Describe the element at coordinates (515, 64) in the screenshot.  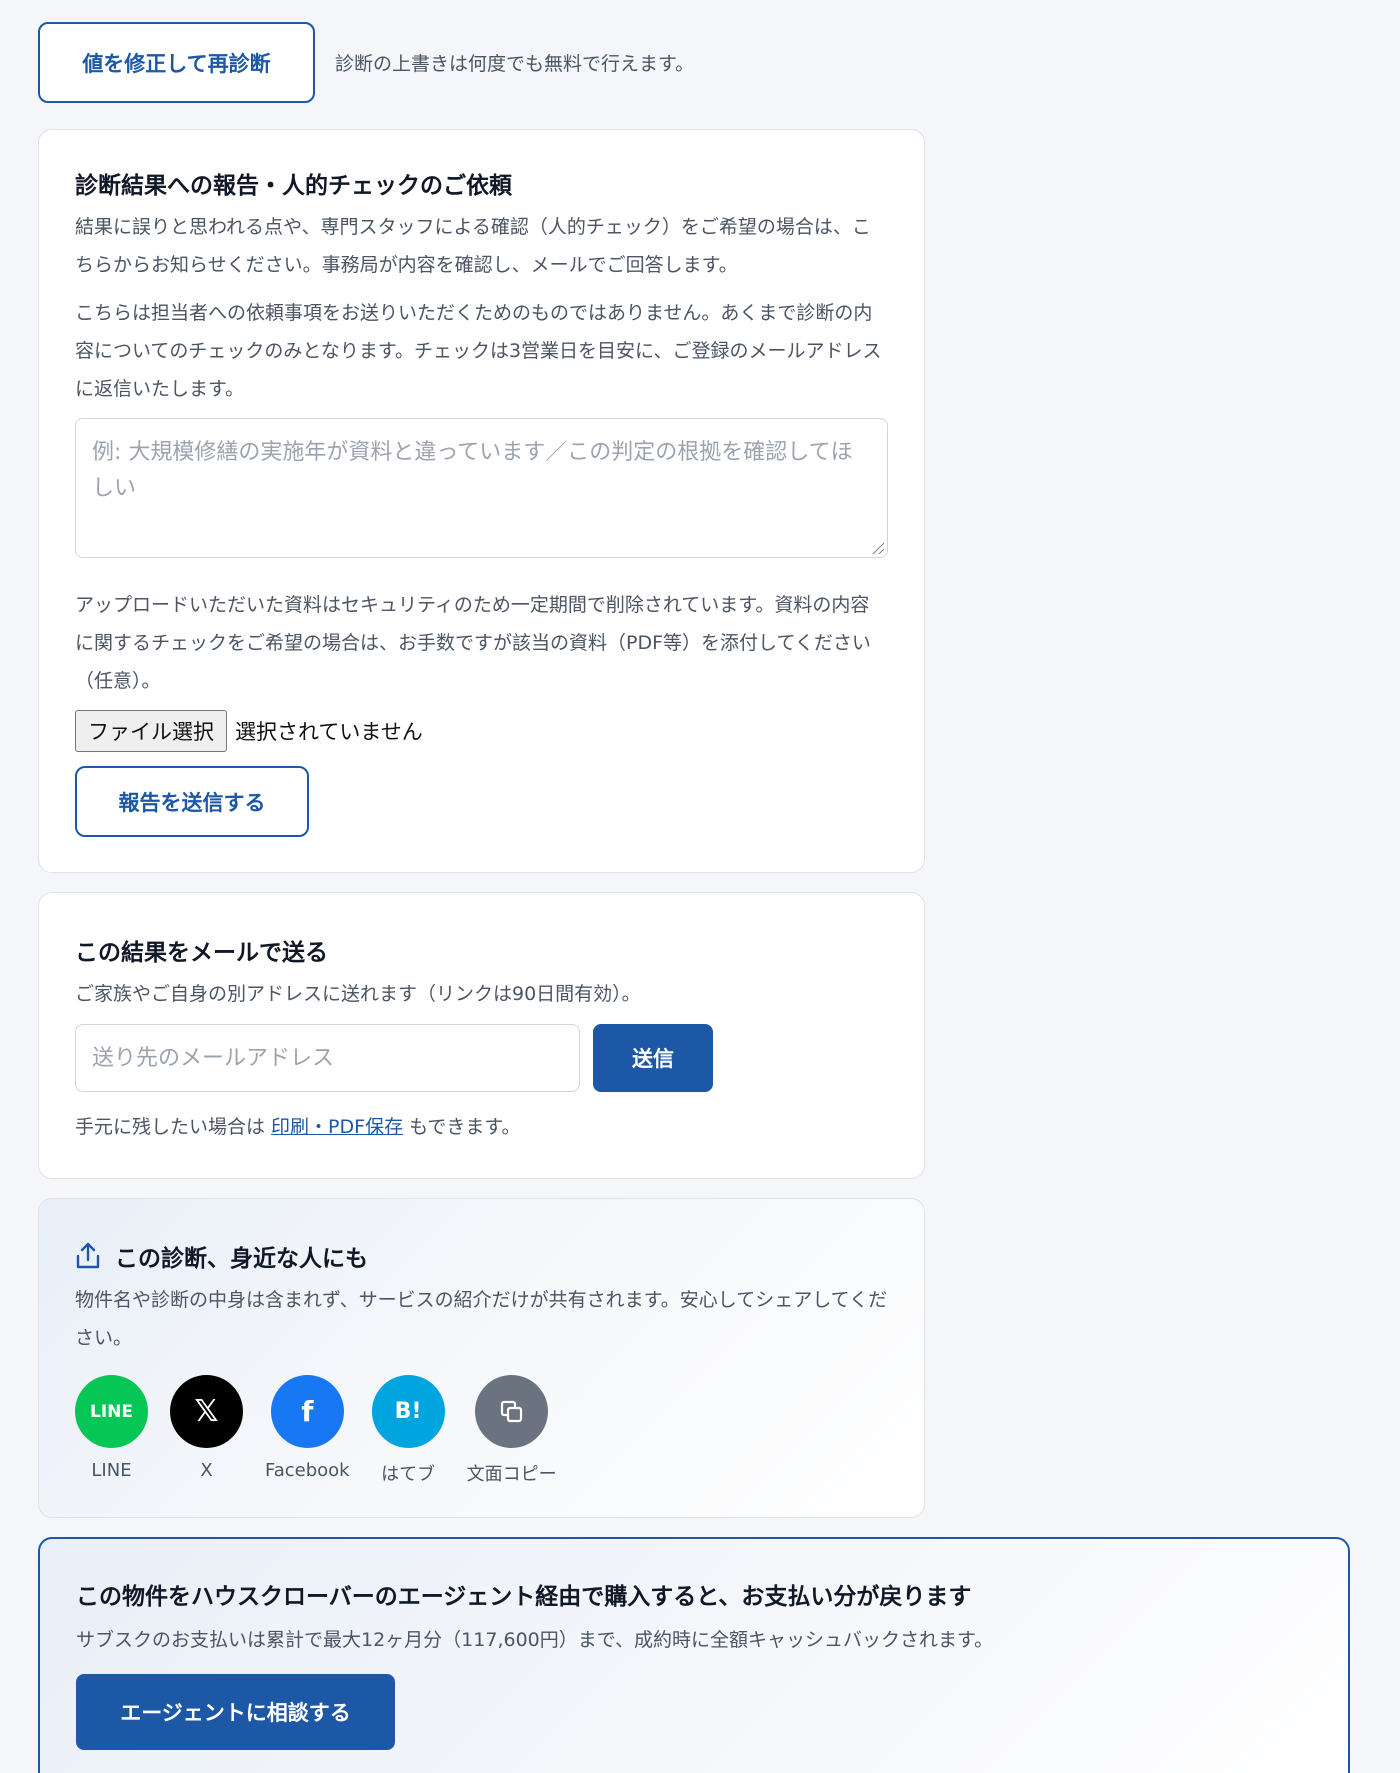
I see `recheck-note: 診断の上書きは何度でも無料で行えます。` at that location.